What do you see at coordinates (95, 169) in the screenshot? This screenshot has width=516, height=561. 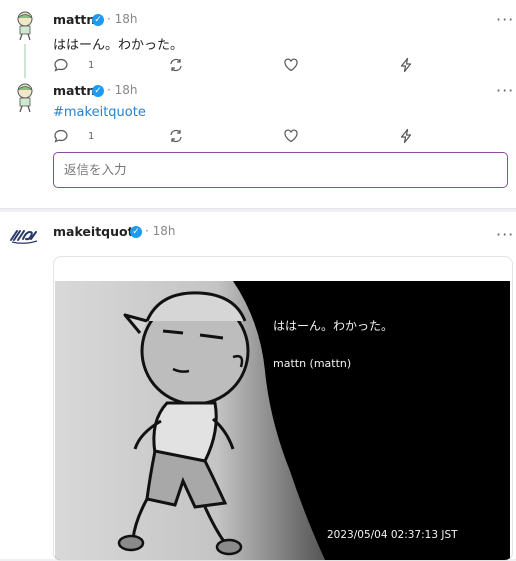 I see `reply-placeholder: 返信を入力` at bounding box center [95, 169].